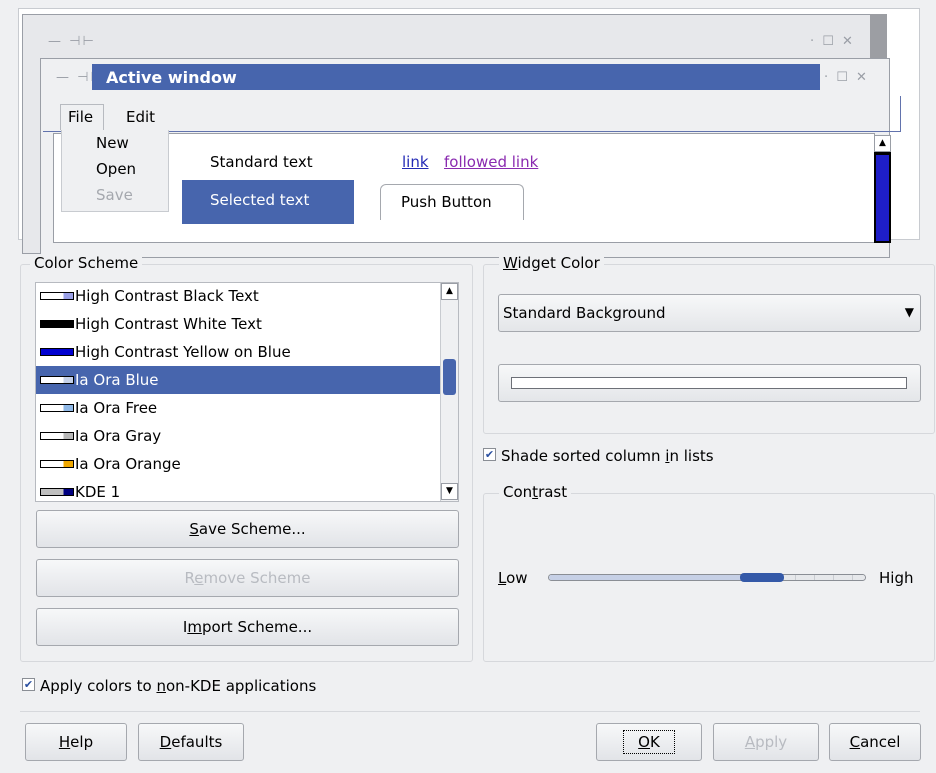  Describe the element at coordinates (117, 380) in the screenshot. I see `scheme-list-item-label: Ia Ora Blue` at that location.